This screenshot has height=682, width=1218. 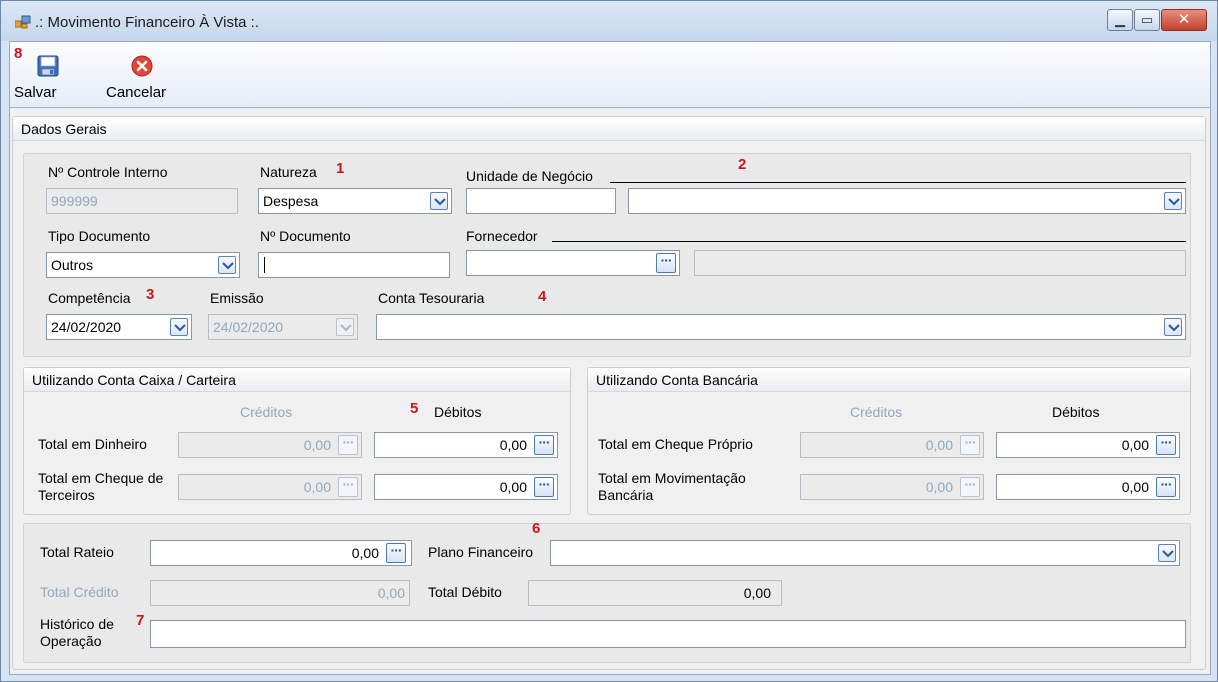 I want to click on conta-tesouraria-dropdown-button, so click(x=1173, y=327).